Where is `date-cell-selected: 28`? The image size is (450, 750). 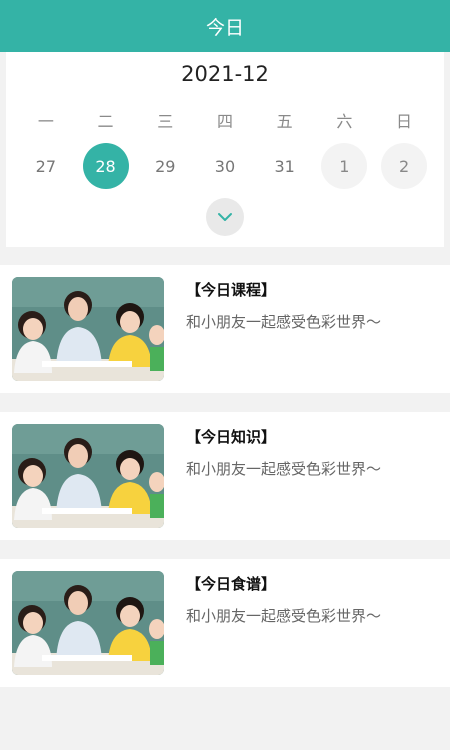 date-cell-selected: 28 is located at coordinates (105, 166).